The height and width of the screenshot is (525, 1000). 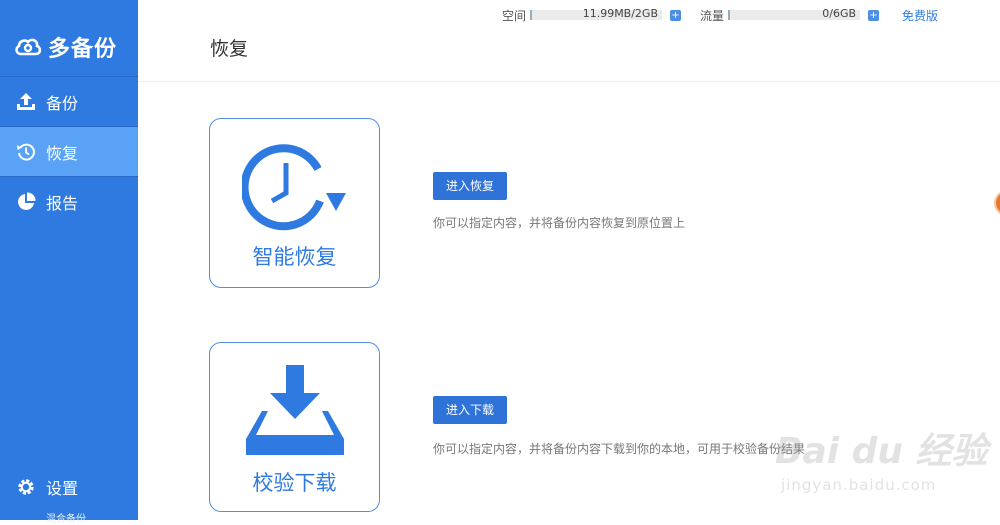 I want to click on page-title: 恢复, so click(x=229, y=49).